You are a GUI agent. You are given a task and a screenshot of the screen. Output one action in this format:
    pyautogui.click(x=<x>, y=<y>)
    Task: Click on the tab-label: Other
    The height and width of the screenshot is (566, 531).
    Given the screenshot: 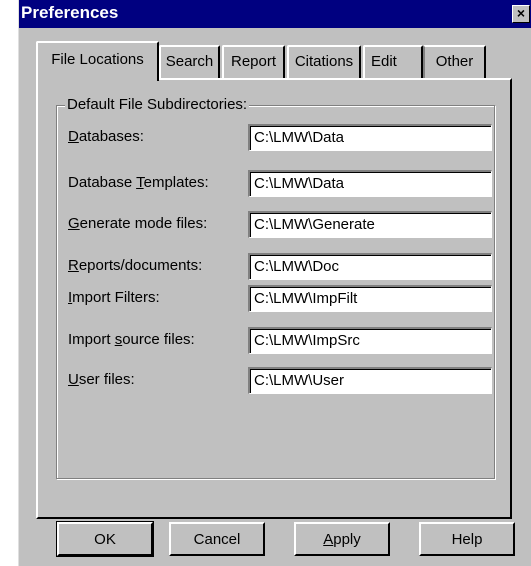 What is the action you would take?
    pyautogui.click(x=454, y=61)
    